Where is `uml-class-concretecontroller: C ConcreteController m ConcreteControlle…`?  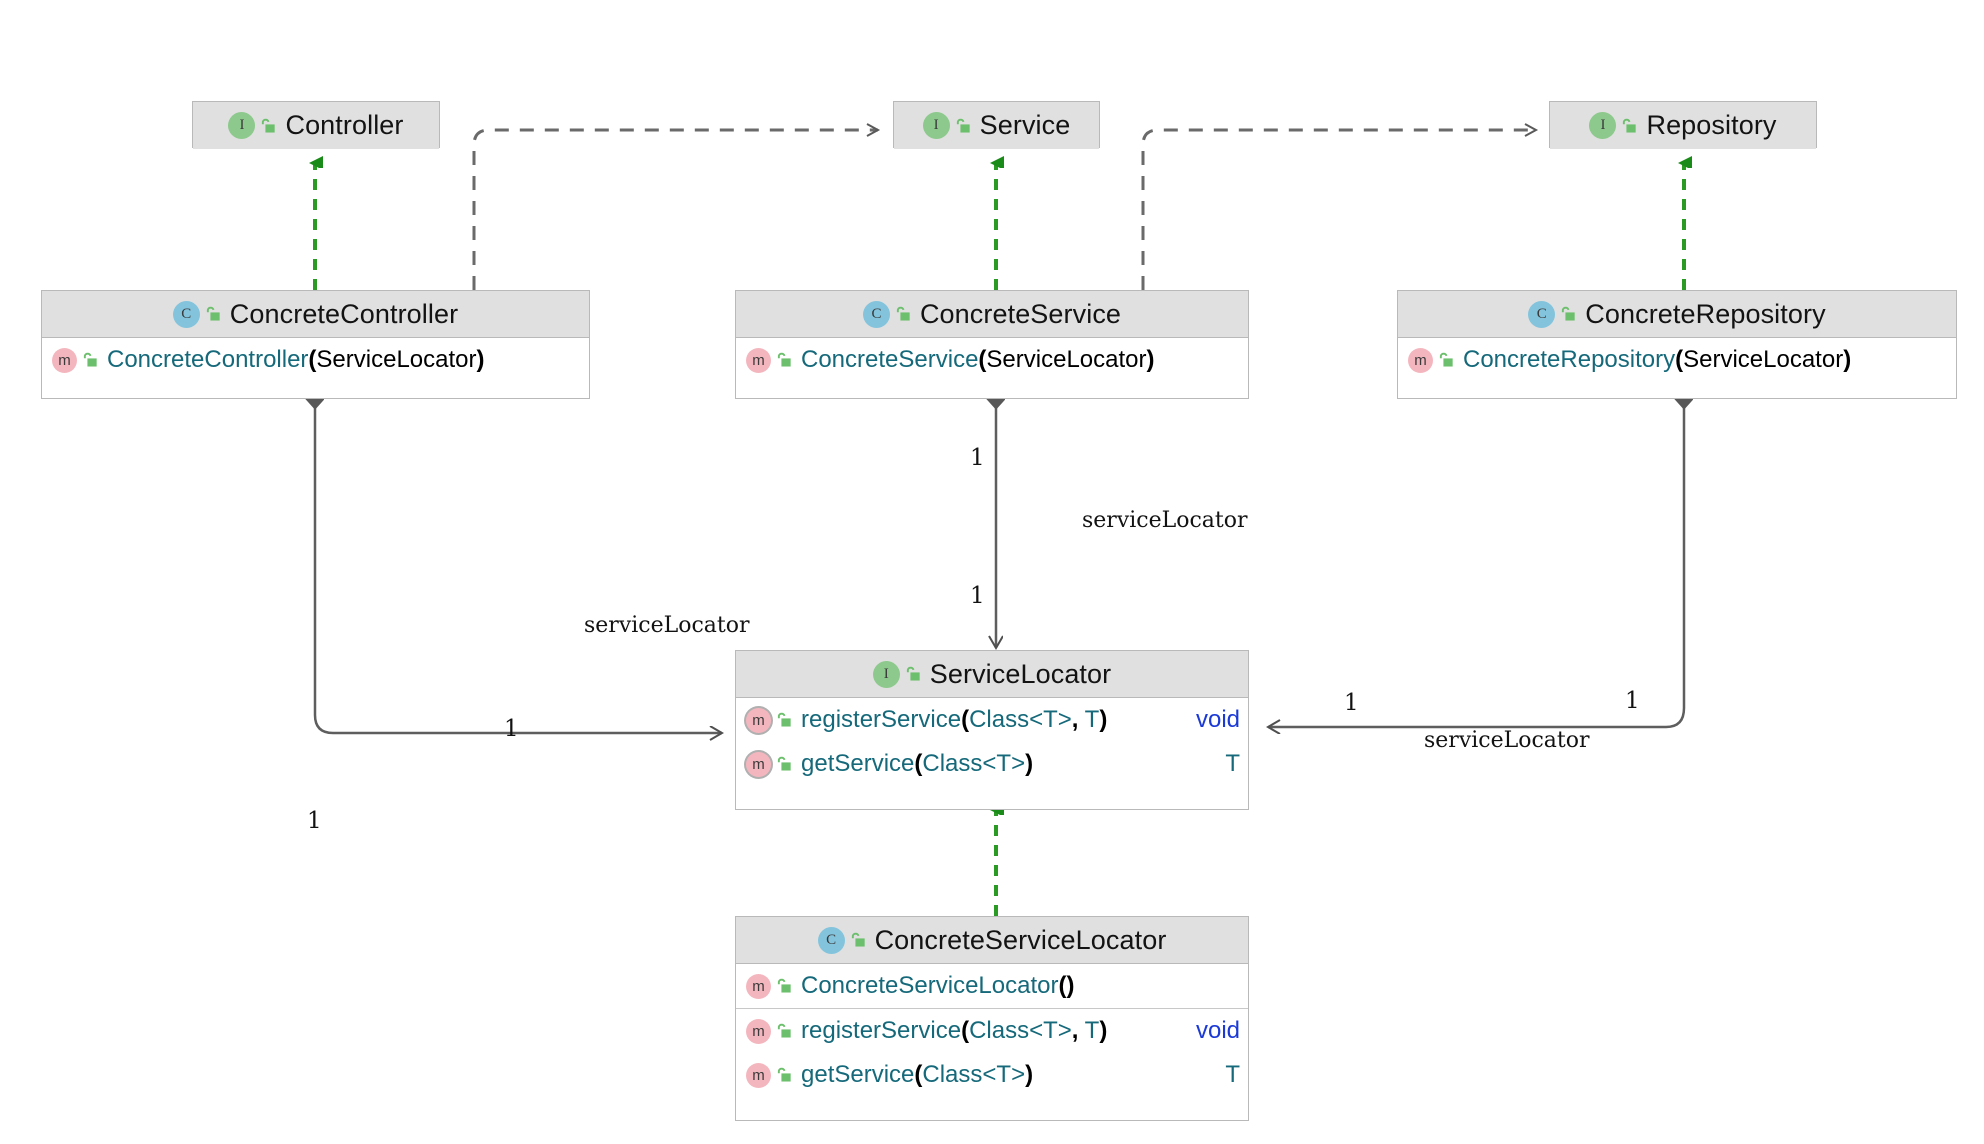 uml-class-concretecontroller: C ConcreteController m ConcreteControlle… is located at coordinates (315, 344).